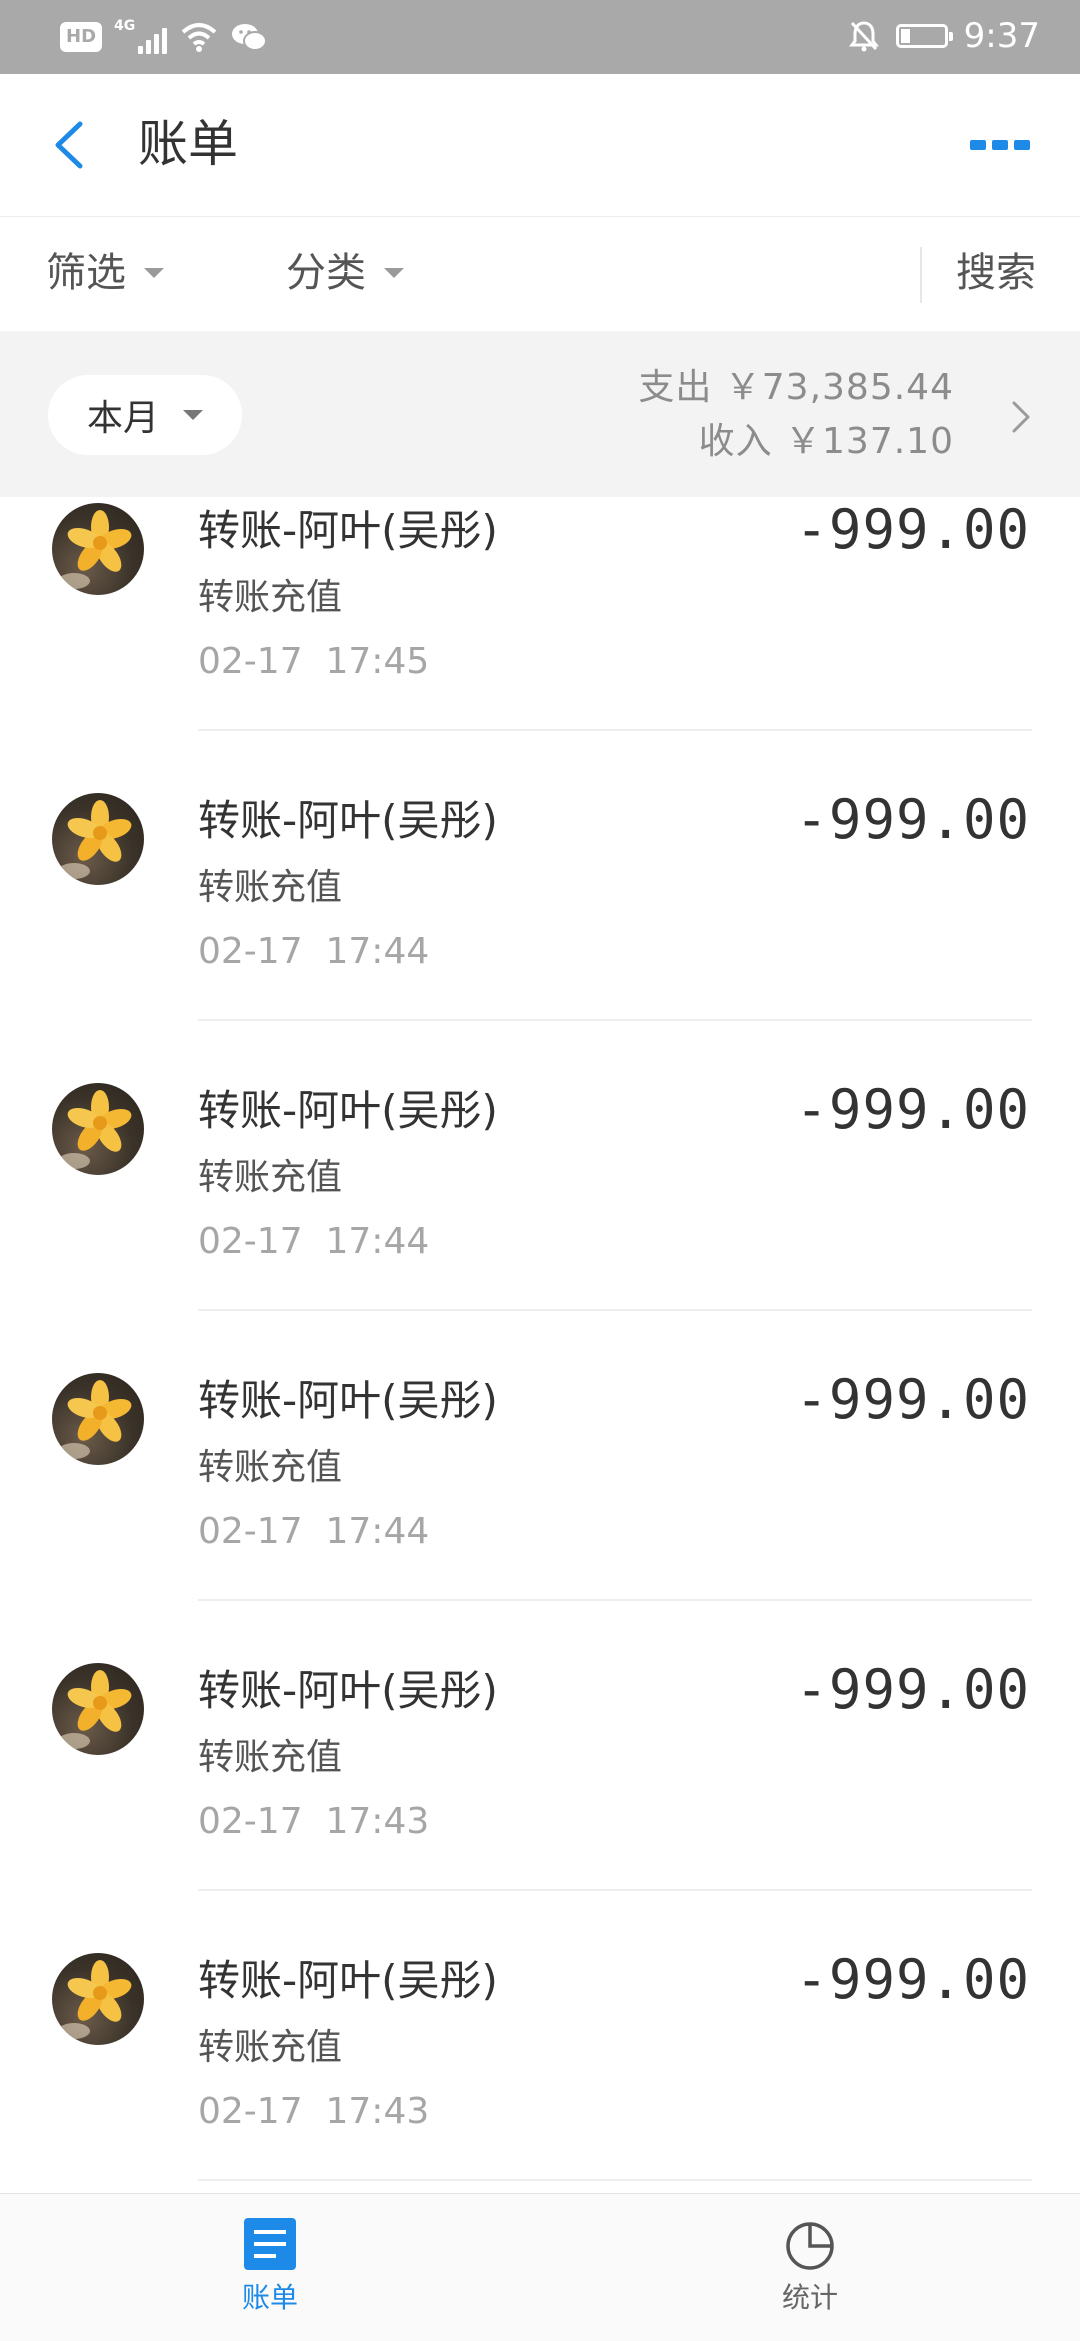 The image size is (1080, 2341). I want to click on bill-list-icon, so click(270, 2244).